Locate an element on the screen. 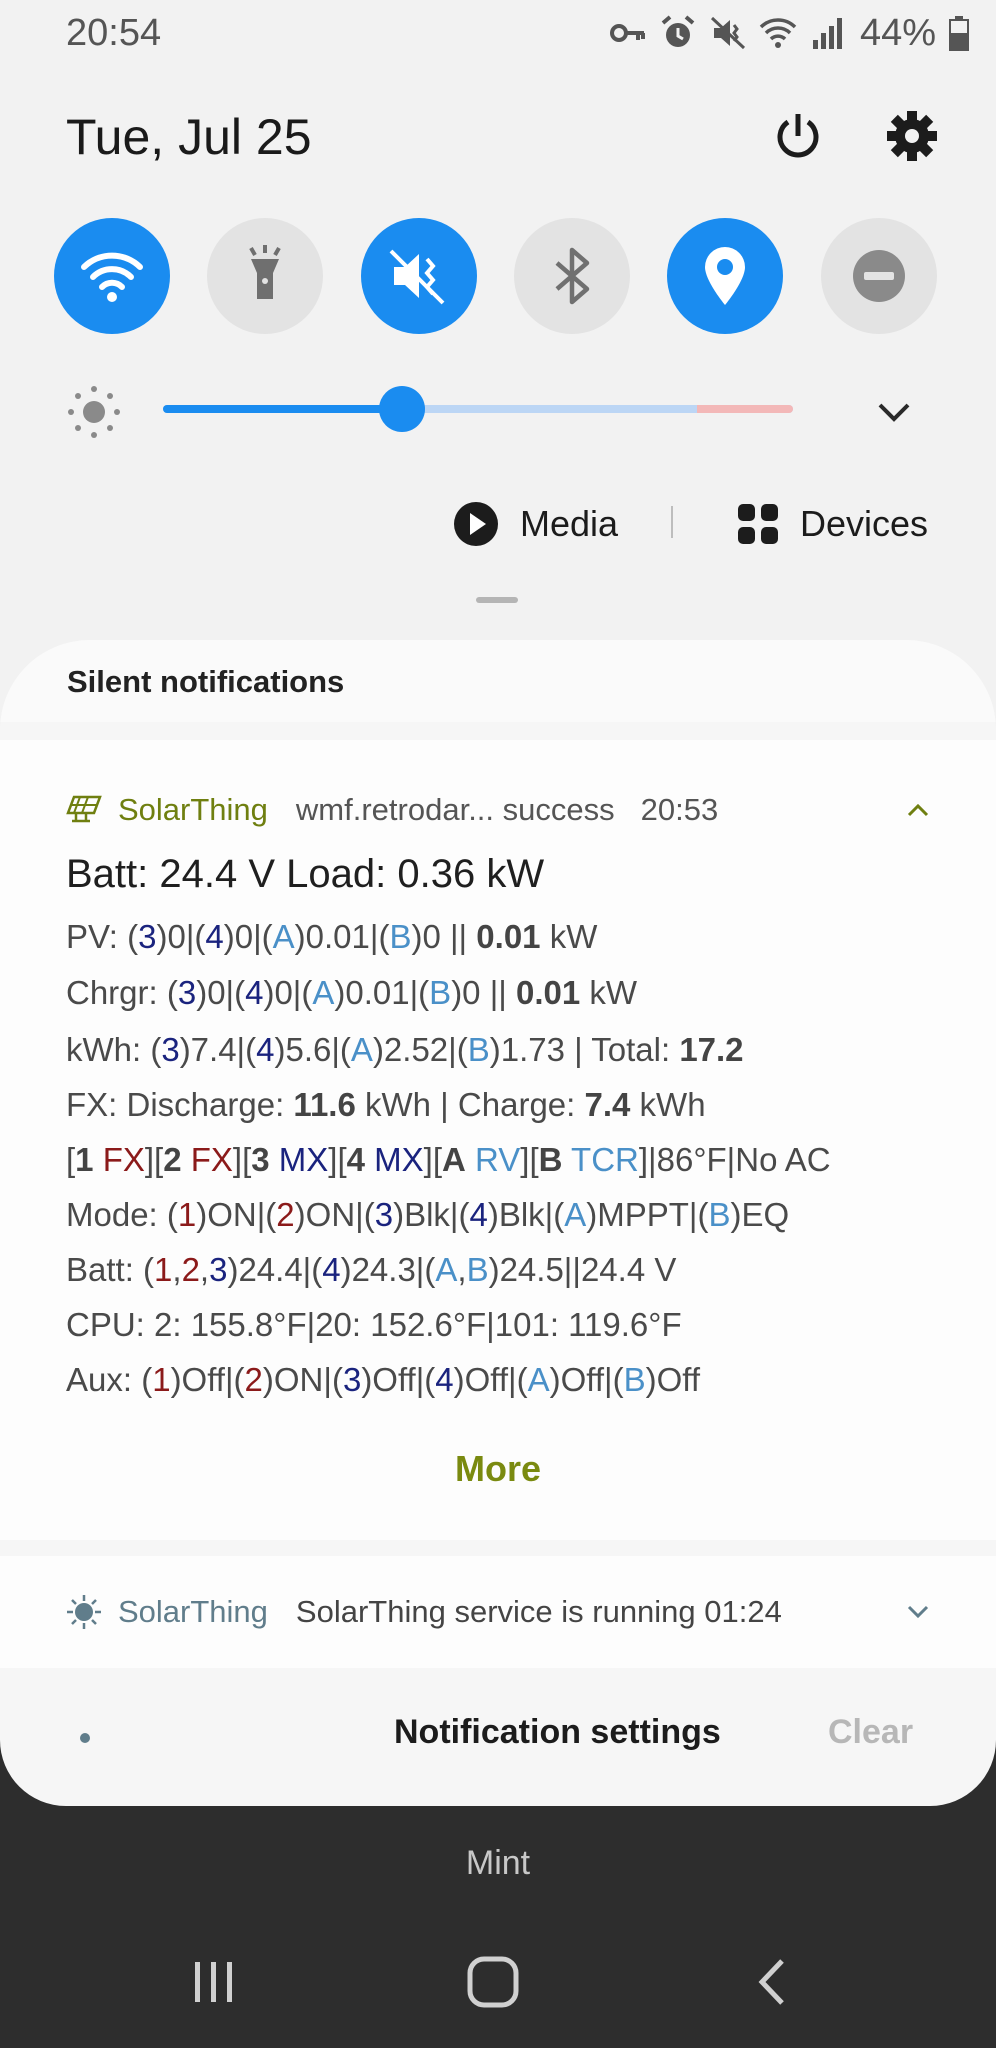 This screenshot has height=2048, width=996. mute-toggle is located at coordinates (419, 276).